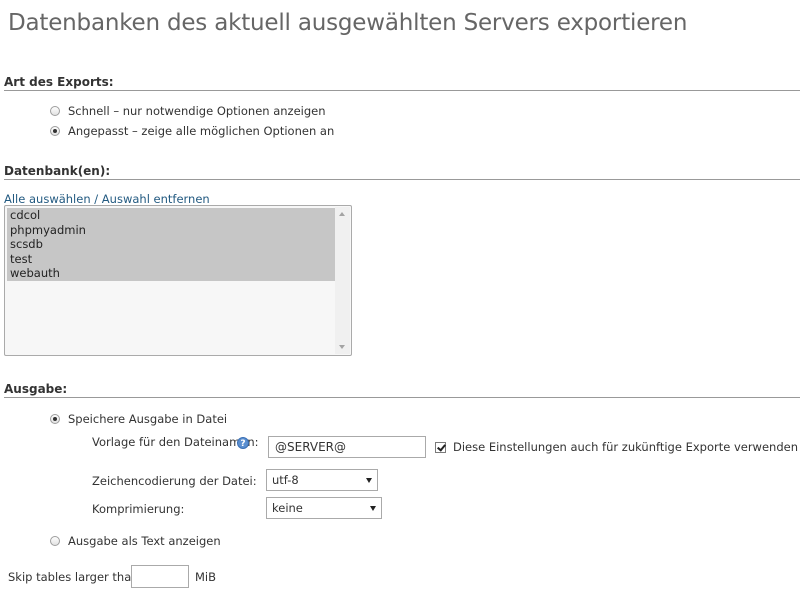 This screenshot has width=800, height=609. I want to click on databases-heading: Datenbank(en):, so click(57, 171).